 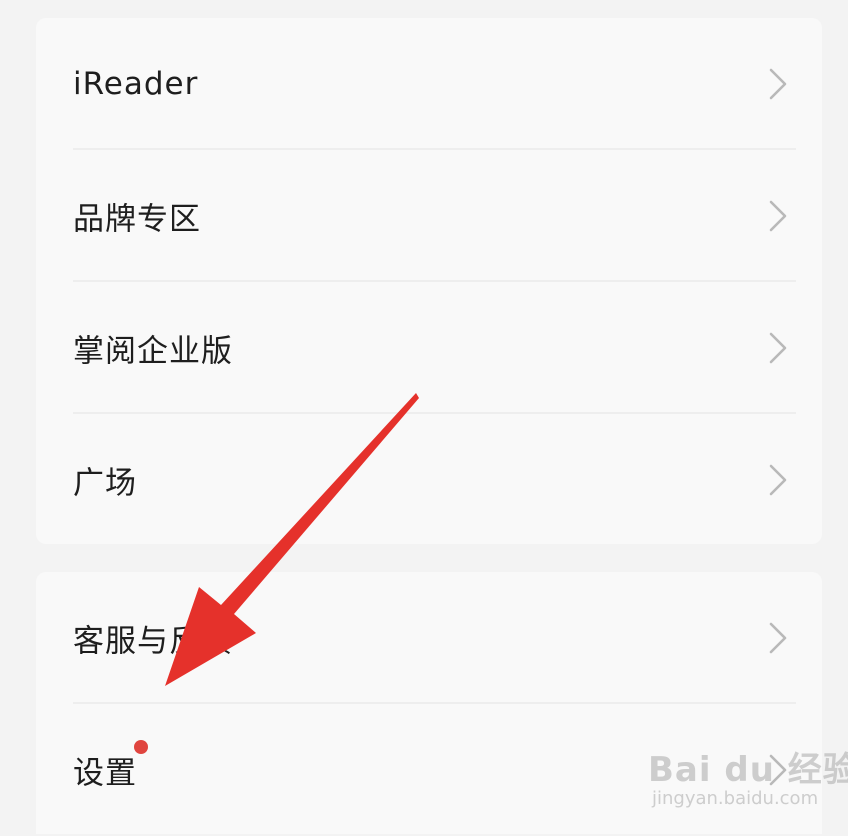 What do you see at coordinates (105, 773) in the screenshot?
I see `menu-item-label: 设置` at bounding box center [105, 773].